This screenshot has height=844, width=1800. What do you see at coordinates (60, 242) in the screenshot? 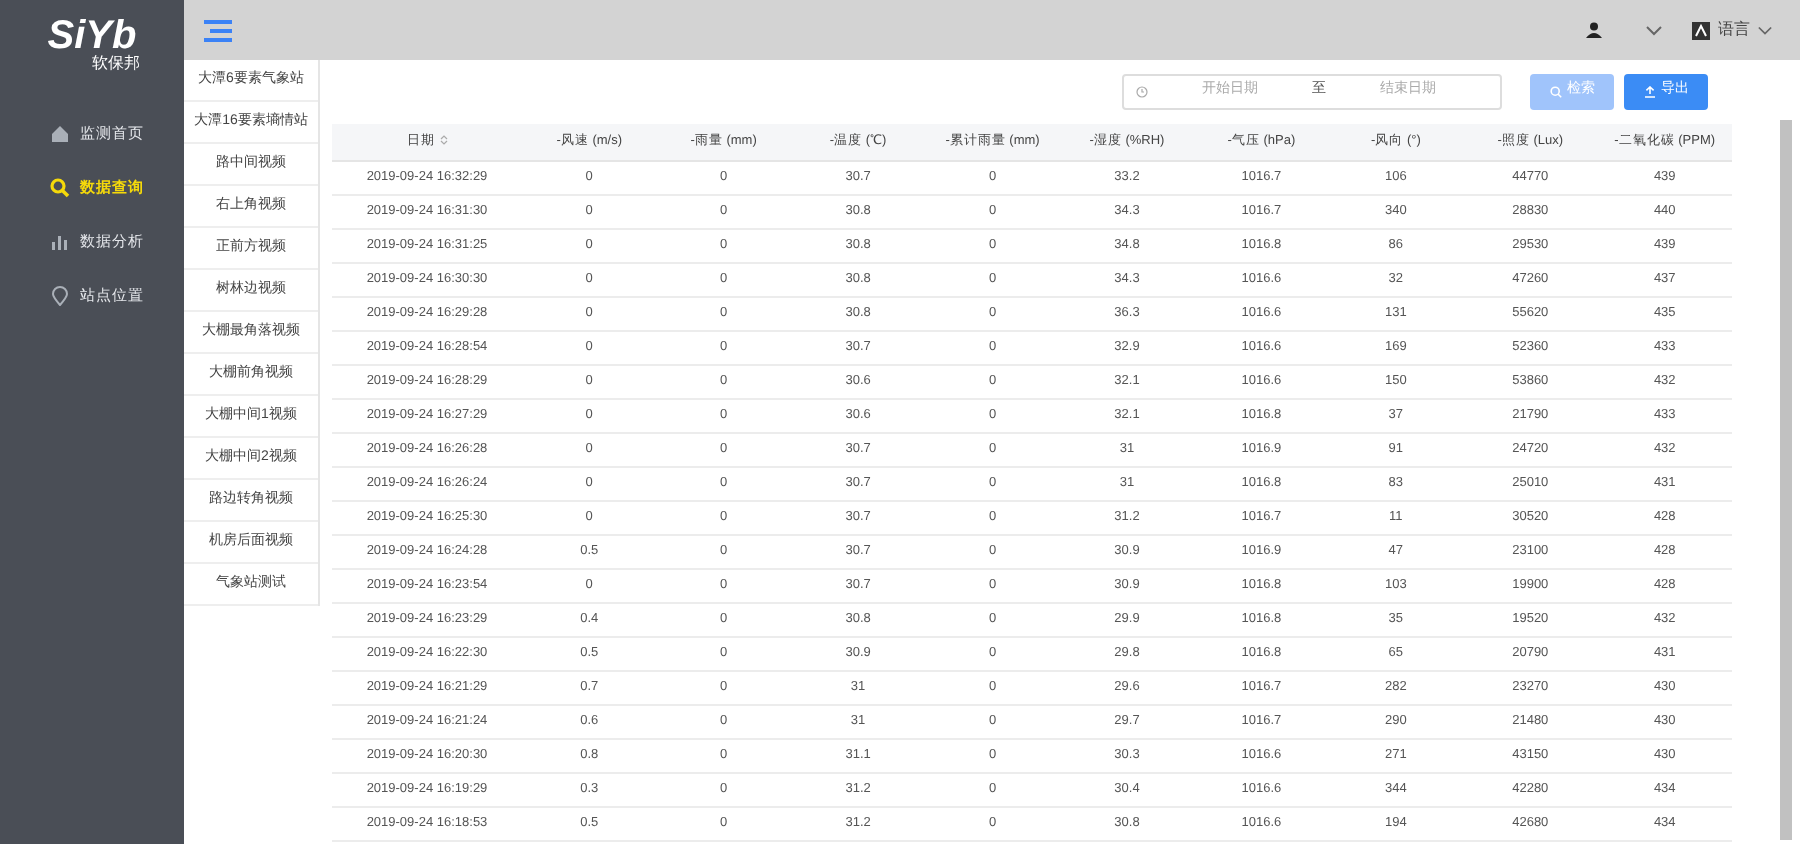
I see `bar-chart-icon` at bounding box center [60, 242].